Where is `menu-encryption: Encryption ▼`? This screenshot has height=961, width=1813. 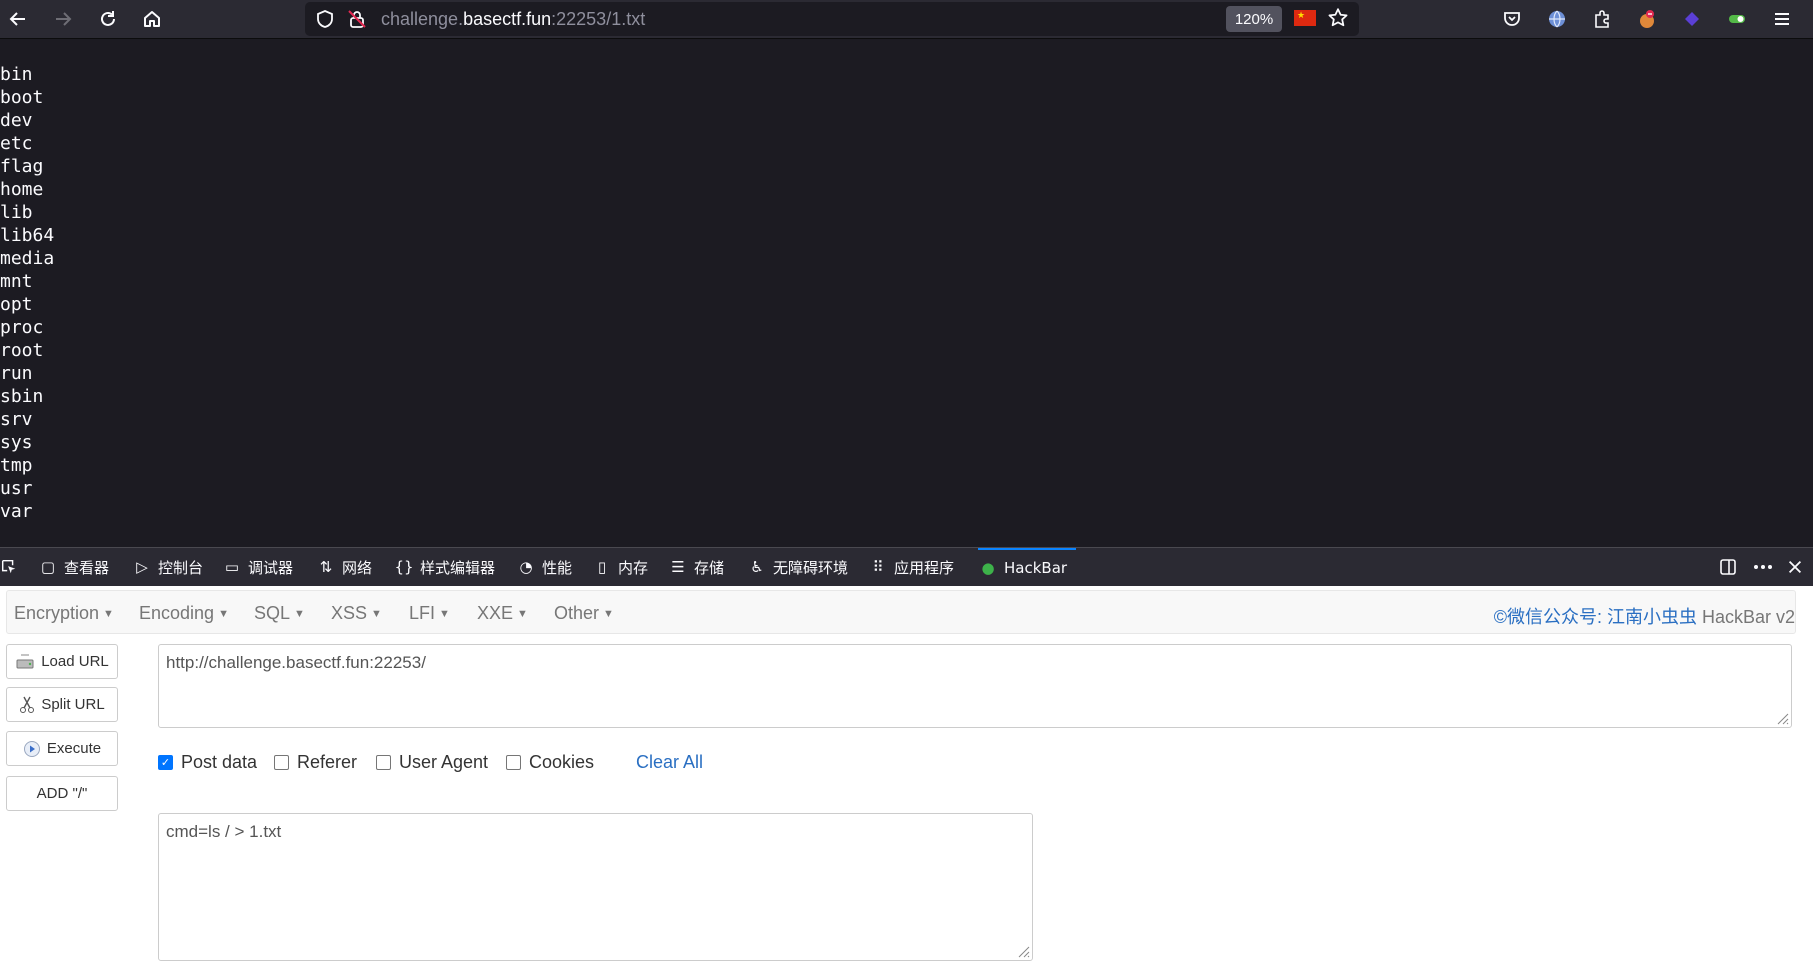 menu-encryption: Encryption ▼ is located at coordinates (64, 613).